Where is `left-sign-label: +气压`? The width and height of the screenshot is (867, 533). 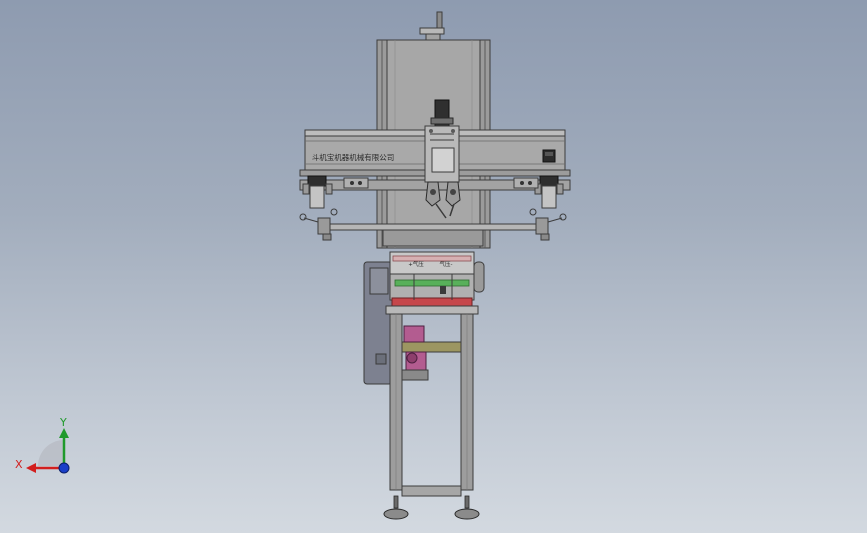 left-sign-label: +气压 is located at coordinates (416, 264).